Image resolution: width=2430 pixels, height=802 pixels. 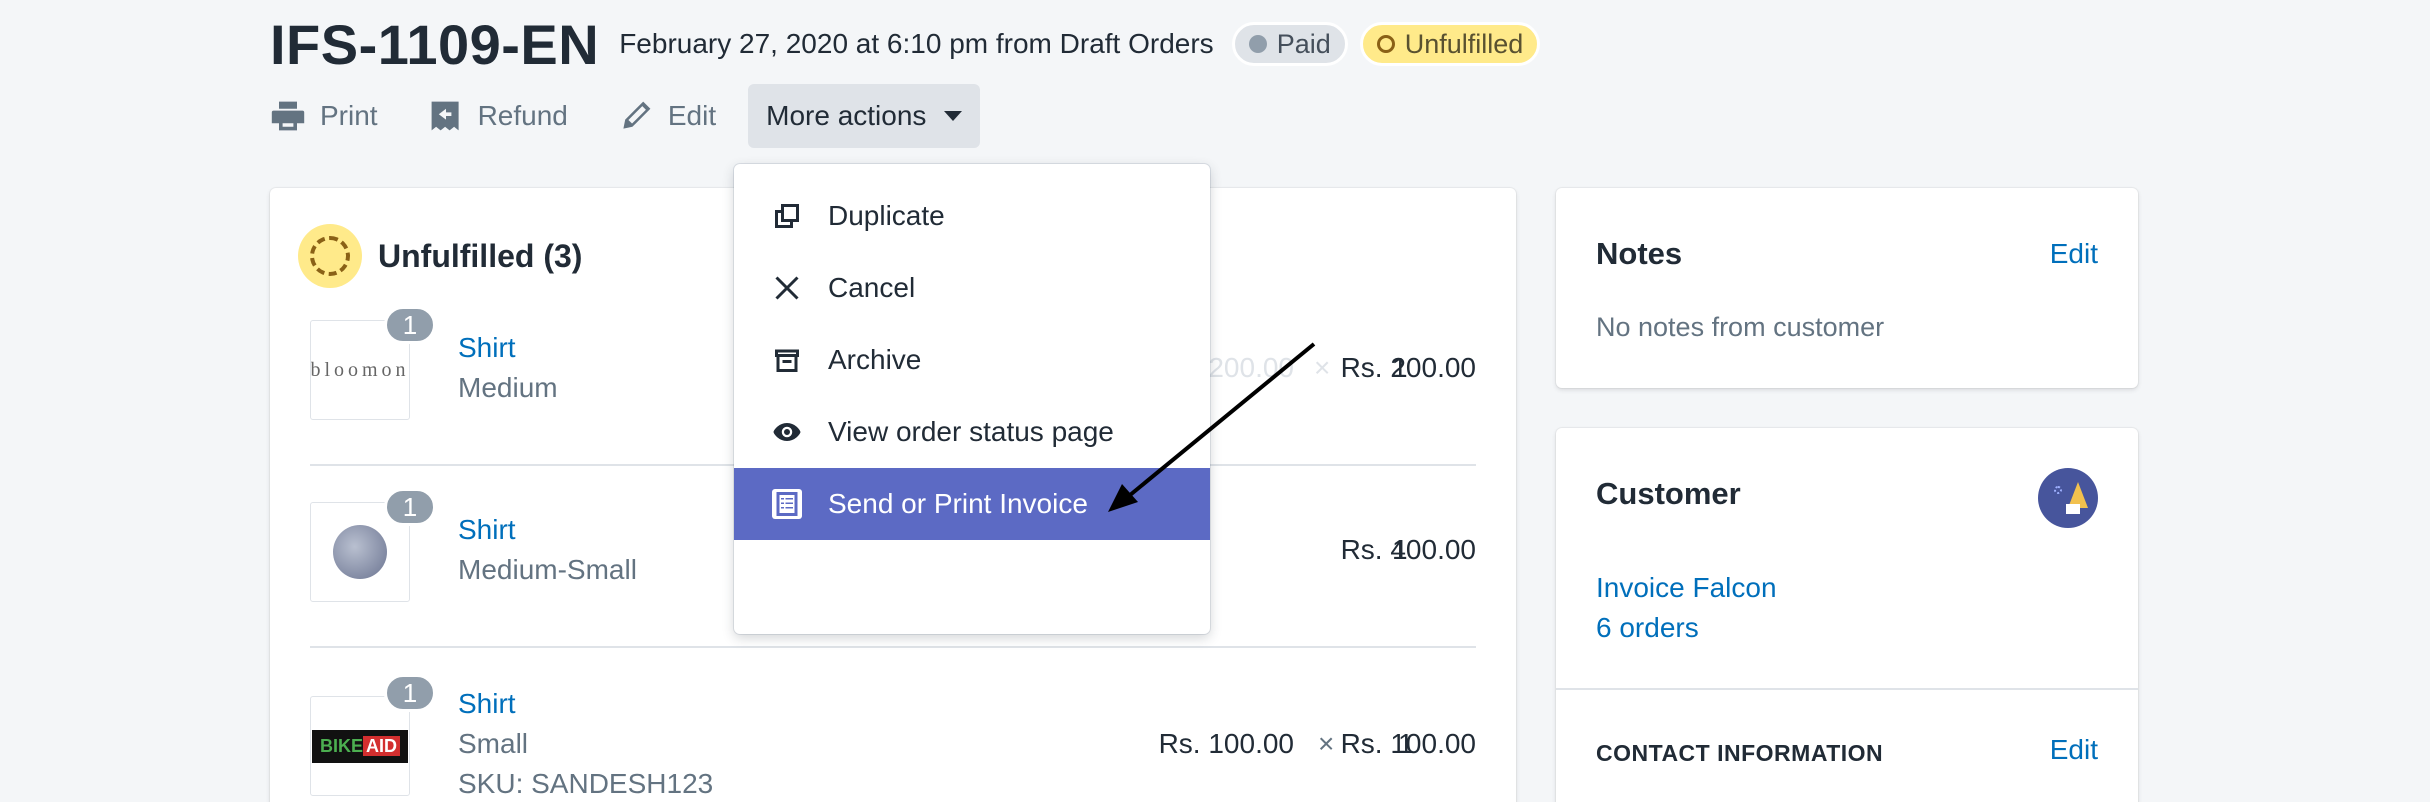 What do you see at coordinates (1647, 628) in the screenshot?
I see `customer-orders-link: 6 orders` at bounding box center [1647, 628].